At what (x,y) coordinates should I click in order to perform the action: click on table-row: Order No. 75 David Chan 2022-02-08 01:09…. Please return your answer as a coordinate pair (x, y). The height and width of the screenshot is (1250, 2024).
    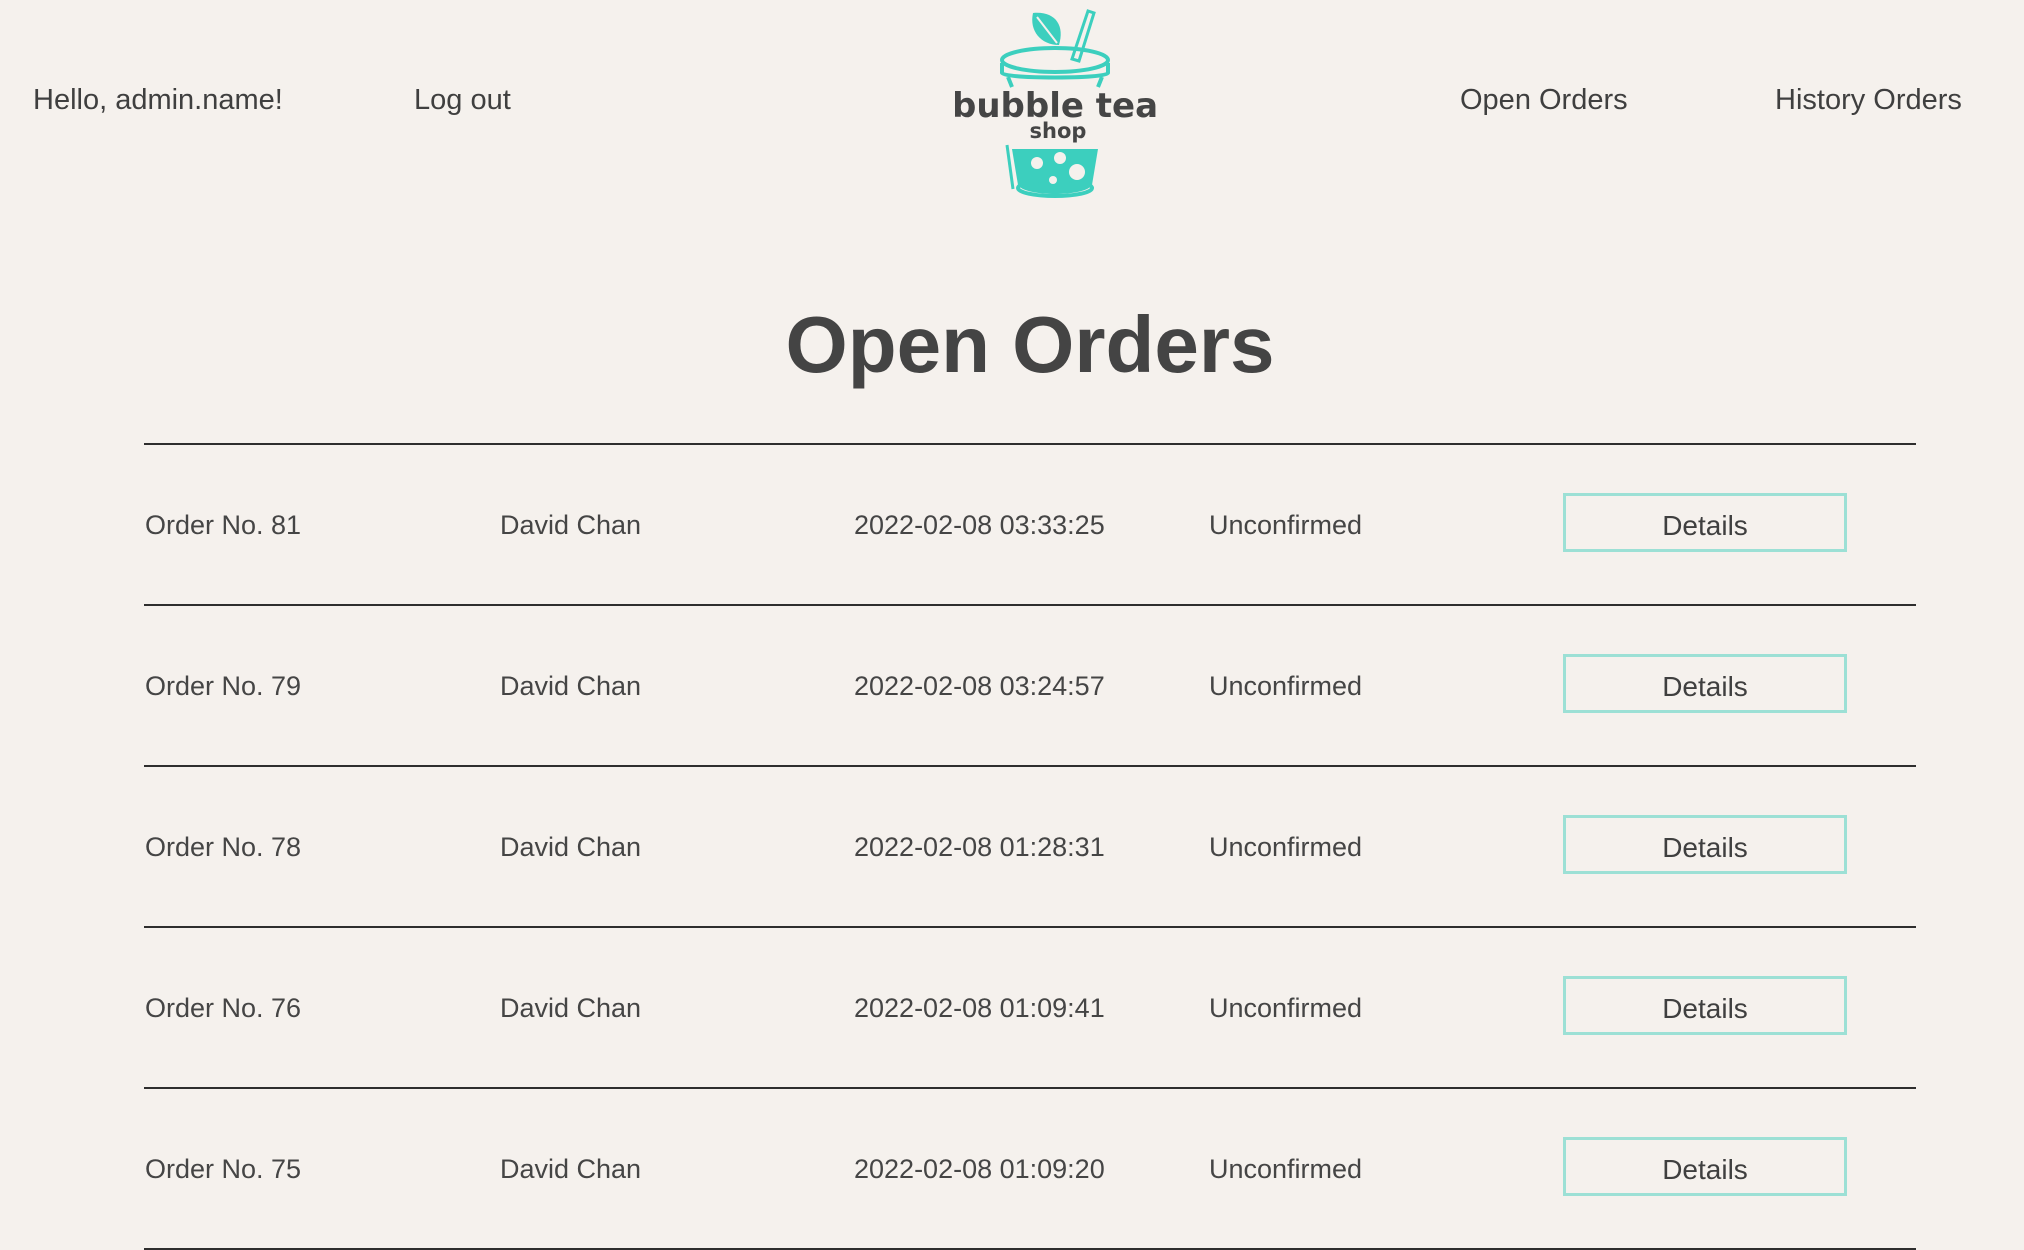
    Looking at the image, I should click on (1030, 1168).